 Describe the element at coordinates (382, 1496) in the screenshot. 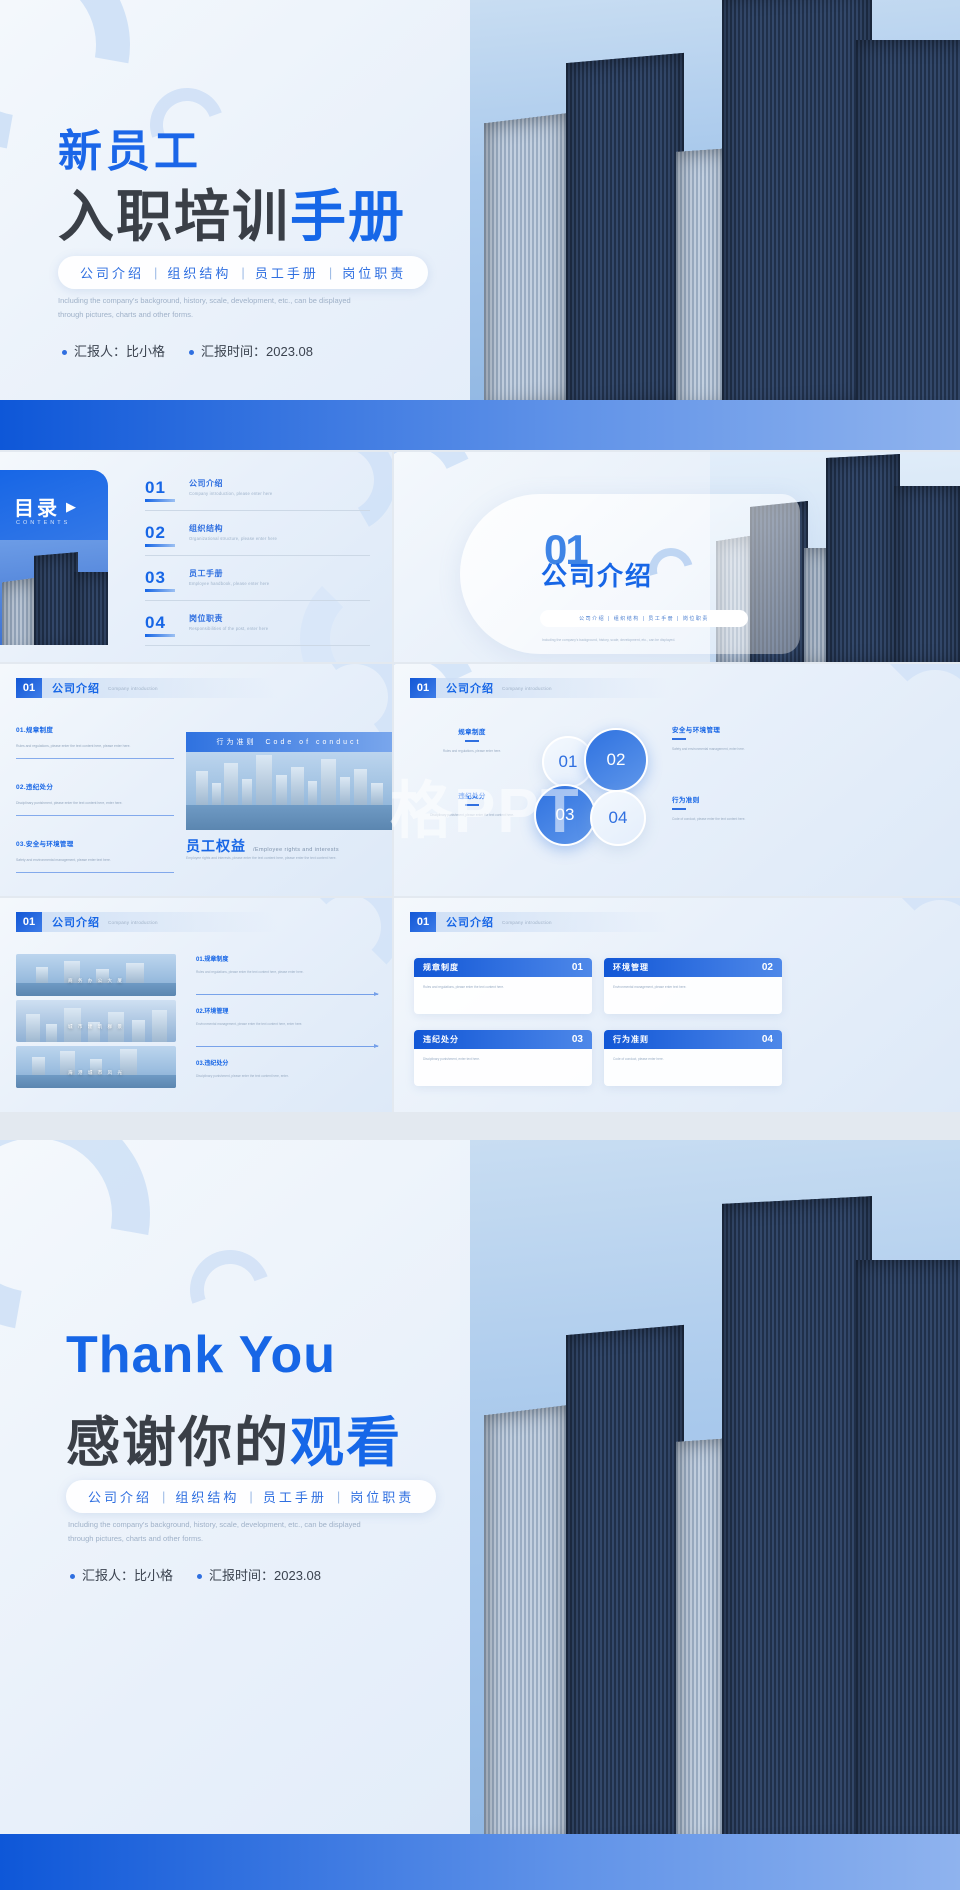

I see `thanks-nav-item-3: 岗位职责` at that location.